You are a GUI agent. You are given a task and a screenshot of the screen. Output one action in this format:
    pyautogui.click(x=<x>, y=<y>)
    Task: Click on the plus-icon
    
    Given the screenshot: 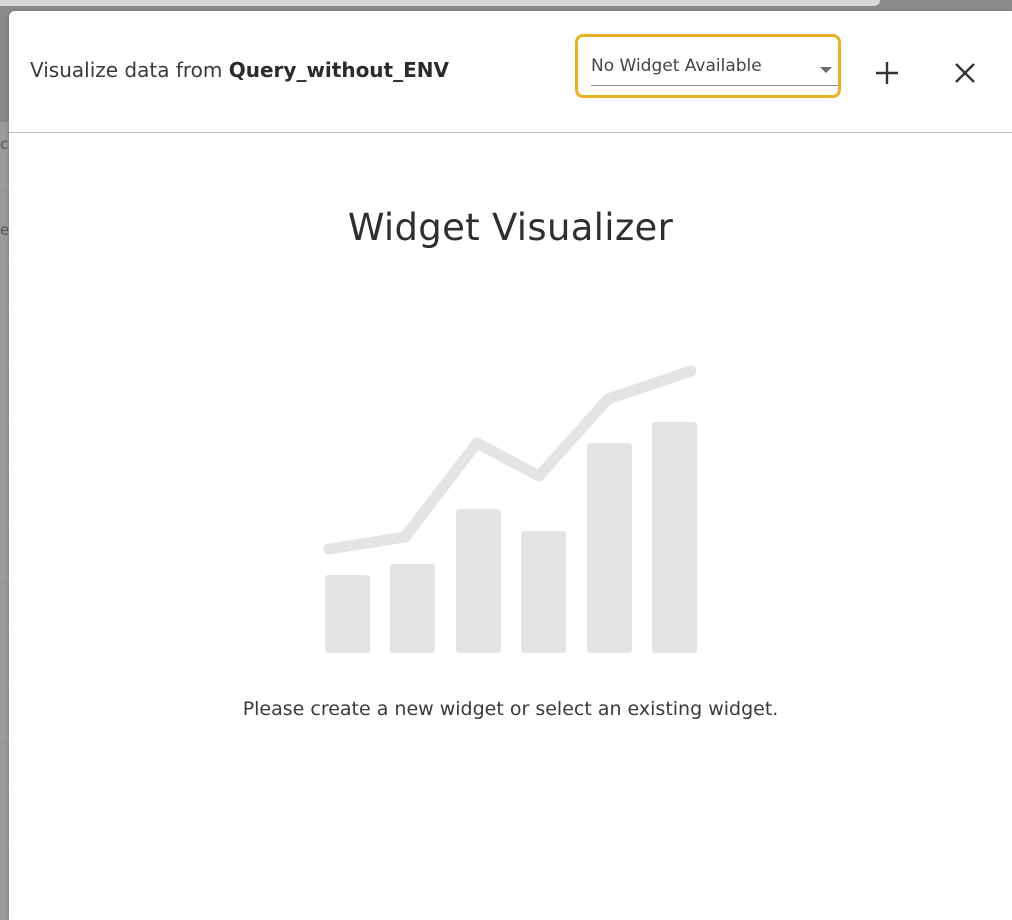 What is the action you would take?
    pyautogui.click(x=887, y=73)
    